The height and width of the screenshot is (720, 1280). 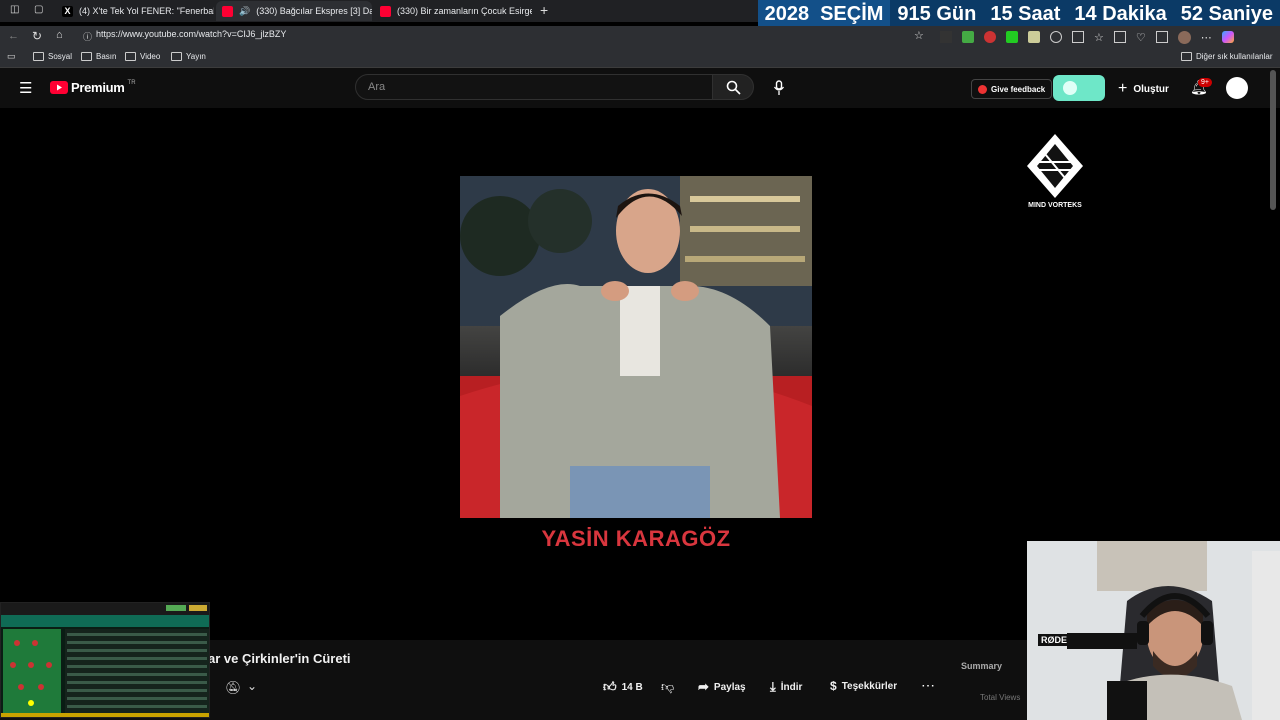 I want to click on logo-text: Premium, so click(x=98, y=87).